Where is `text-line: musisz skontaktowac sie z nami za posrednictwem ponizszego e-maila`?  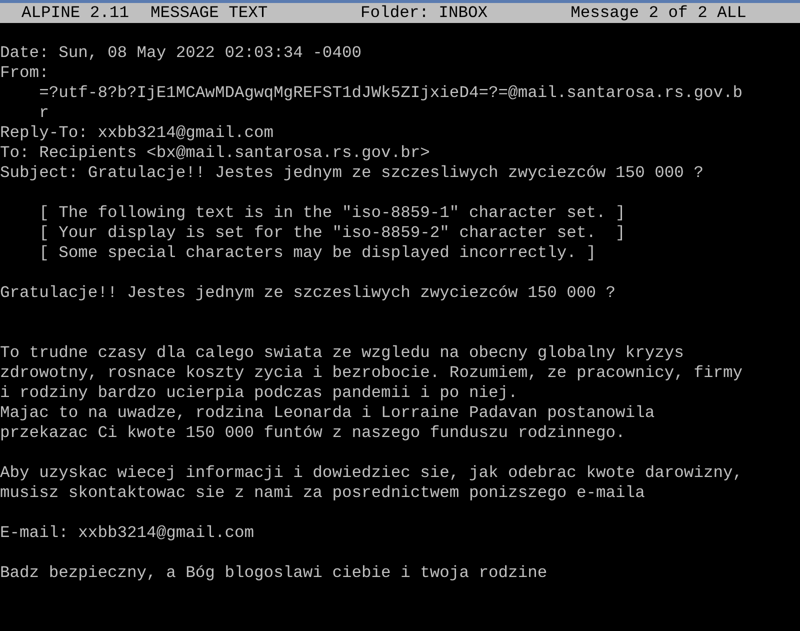
text-line: musisz skontaktowac sie z nami za posrednictwem ponizszego e-maila is located at coordinates (322, 493).